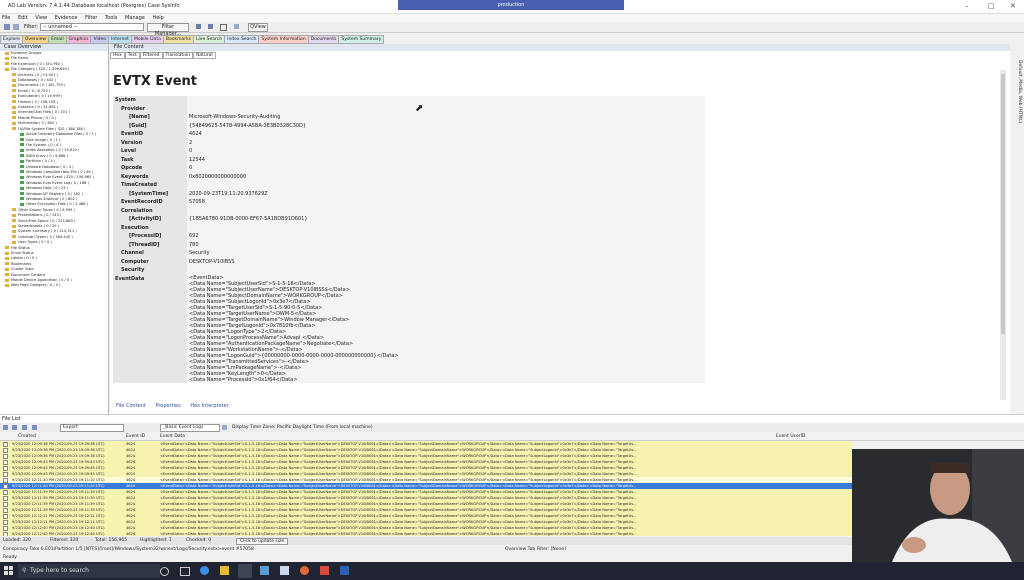 The image size is (1024, 580). Describe the element at coordinates (60, 171) in the screenshot. I see `tree-item-label: Windows Compiled Help File ( 0 / 46 )` at that location.